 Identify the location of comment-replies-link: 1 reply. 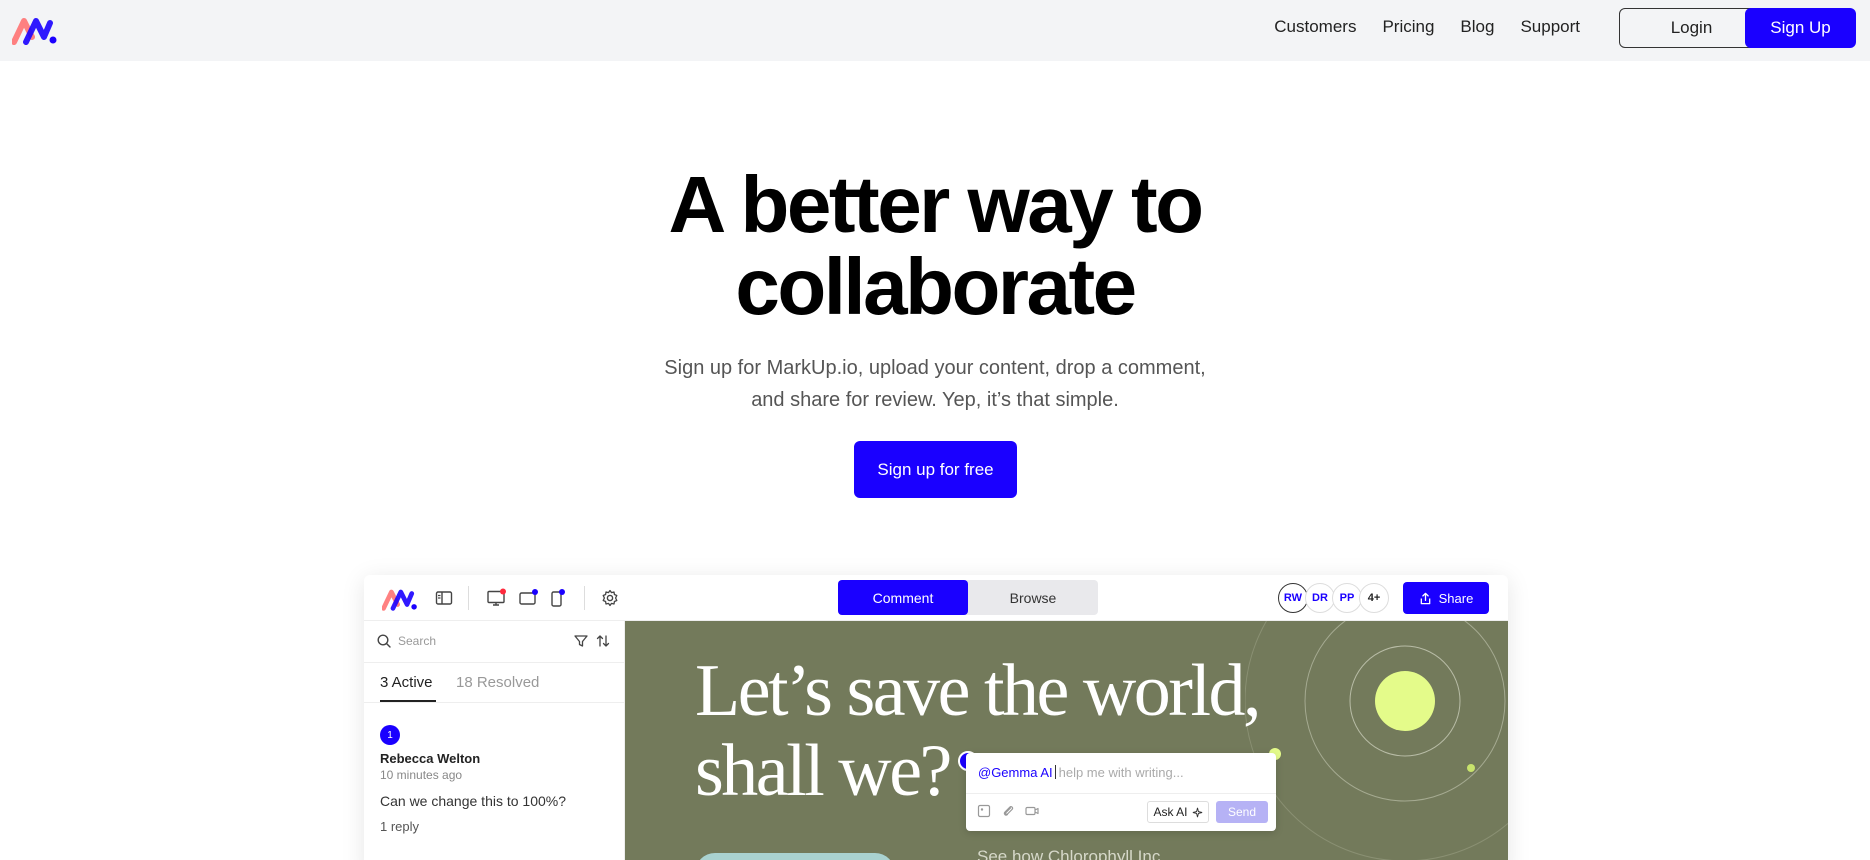
(399, 826).